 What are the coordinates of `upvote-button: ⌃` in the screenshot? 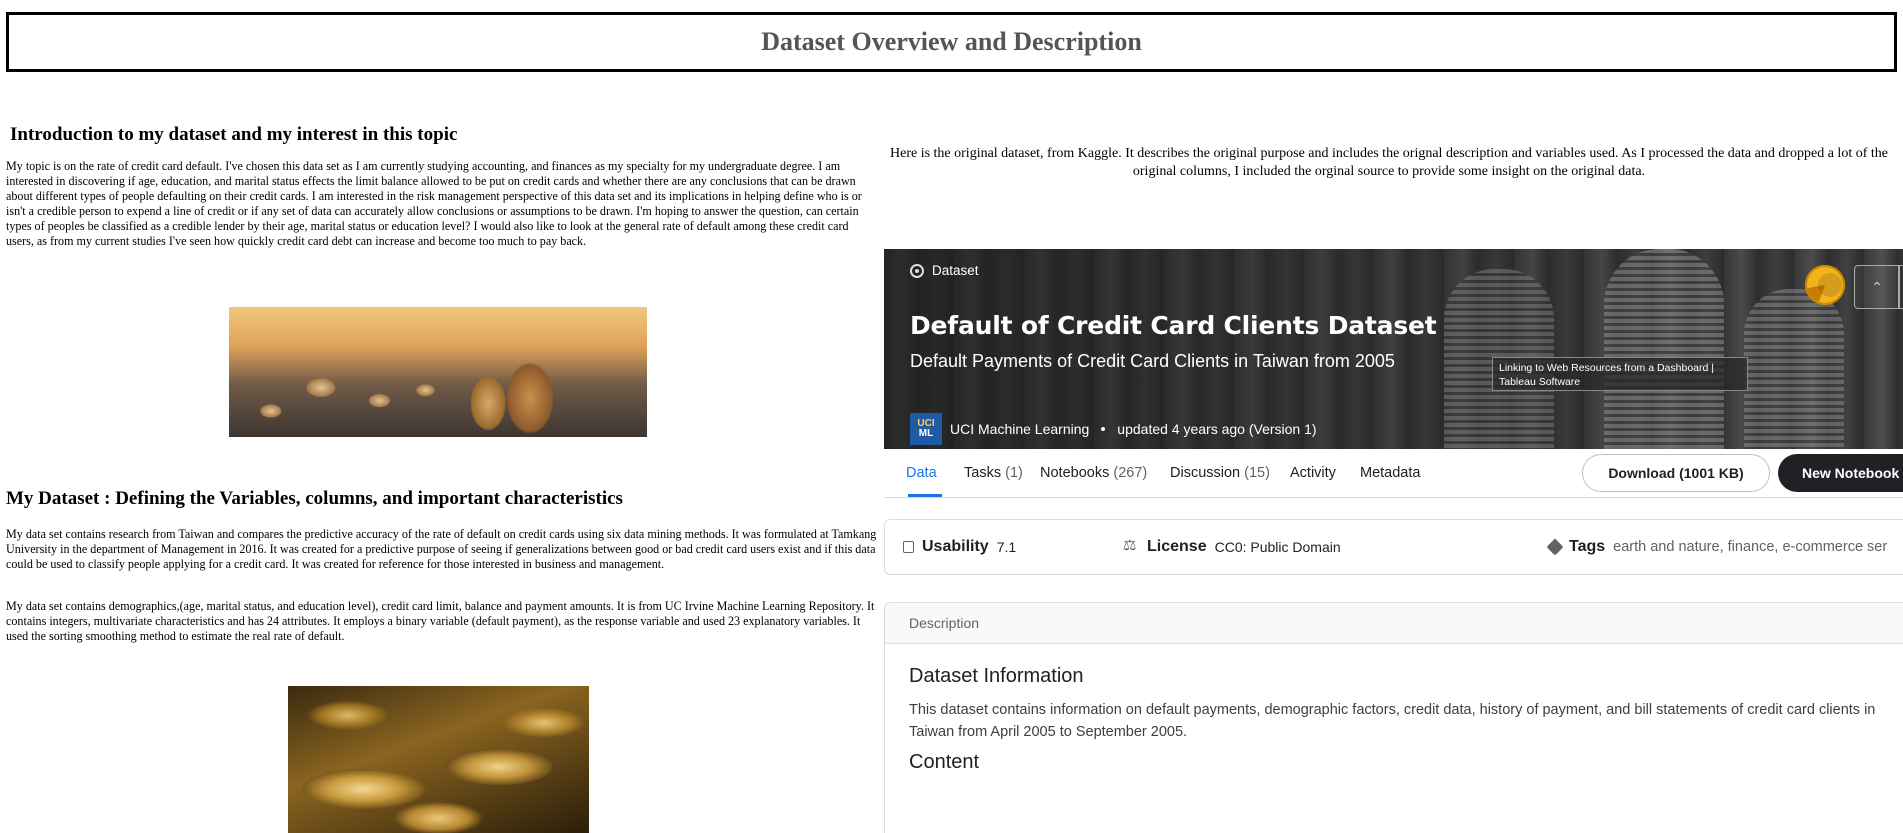 It's located at (1877, 287).